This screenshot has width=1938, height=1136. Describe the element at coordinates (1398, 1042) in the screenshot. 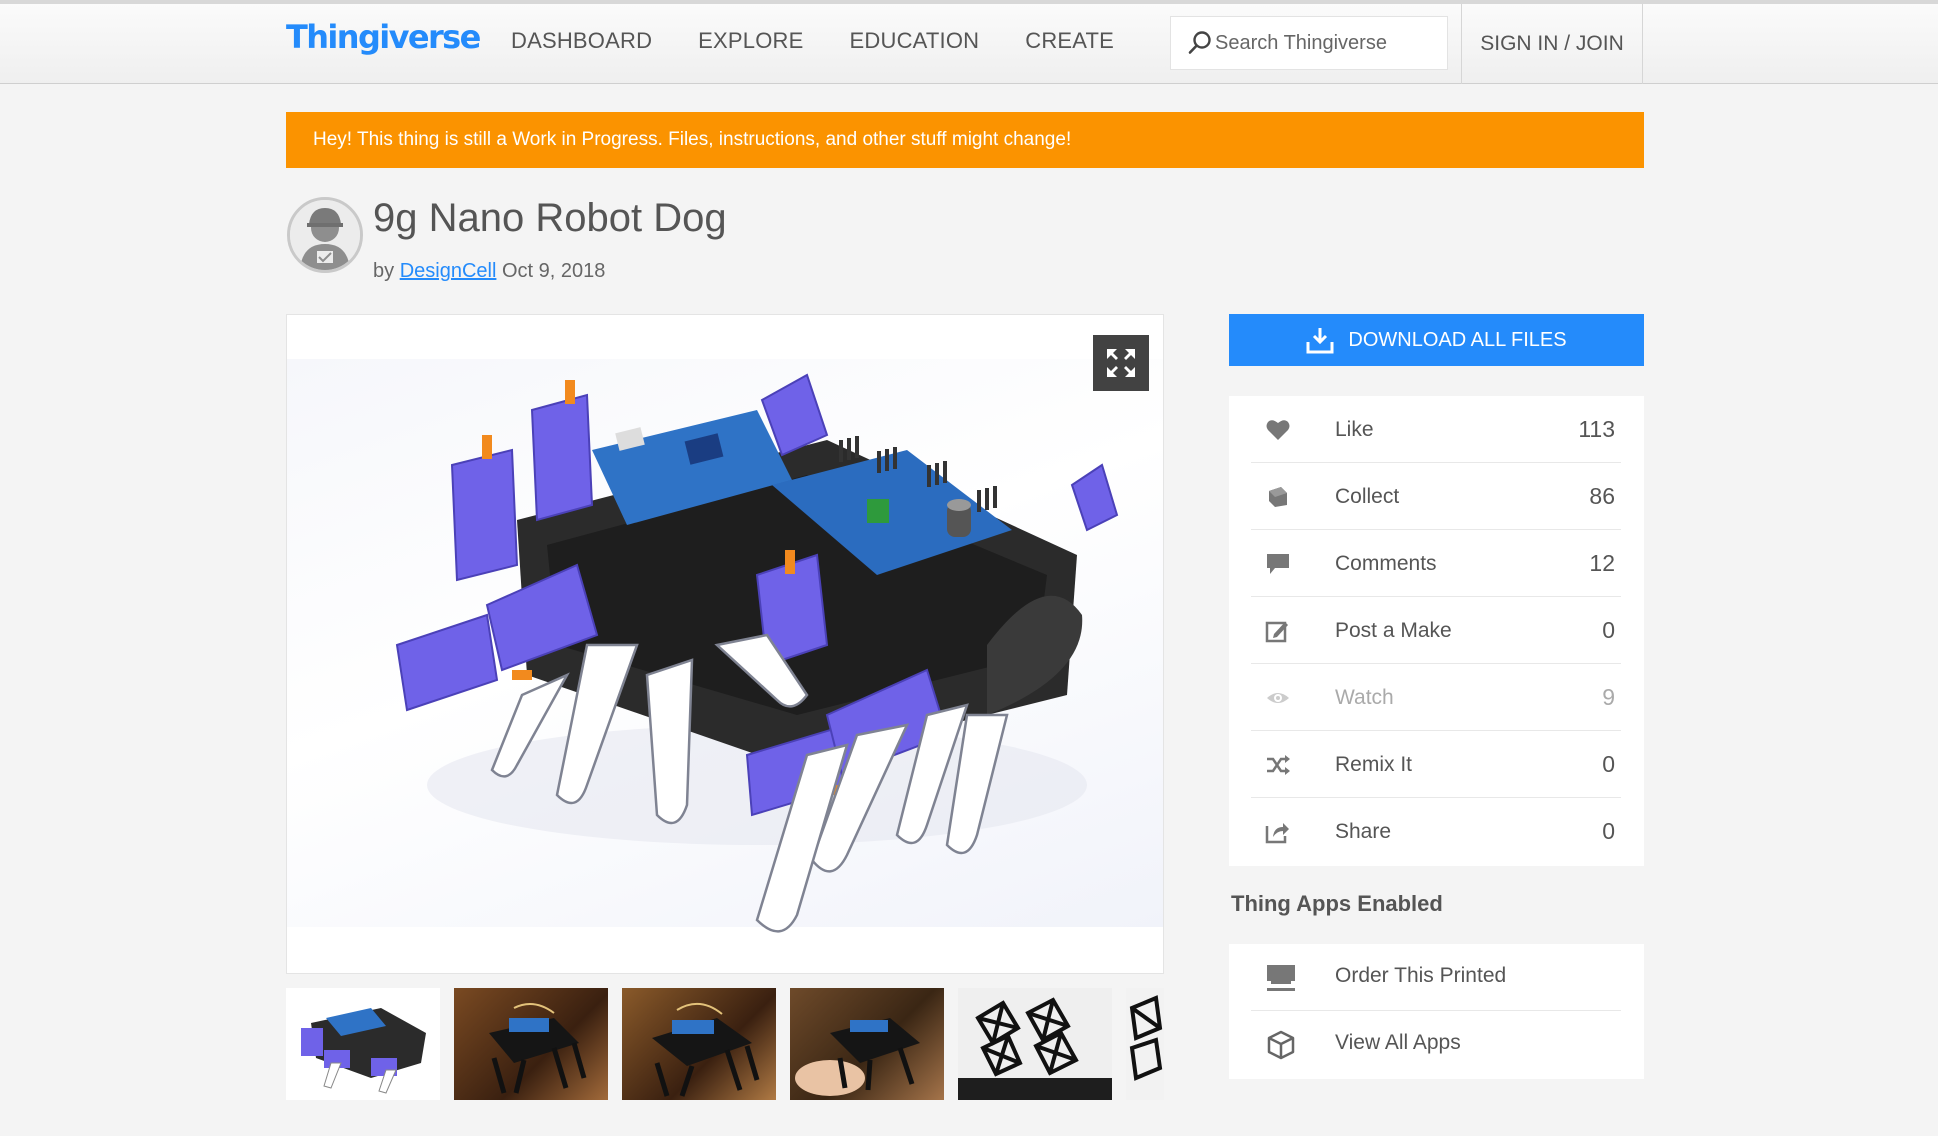

I see `app-label: View All Apps` at that location.